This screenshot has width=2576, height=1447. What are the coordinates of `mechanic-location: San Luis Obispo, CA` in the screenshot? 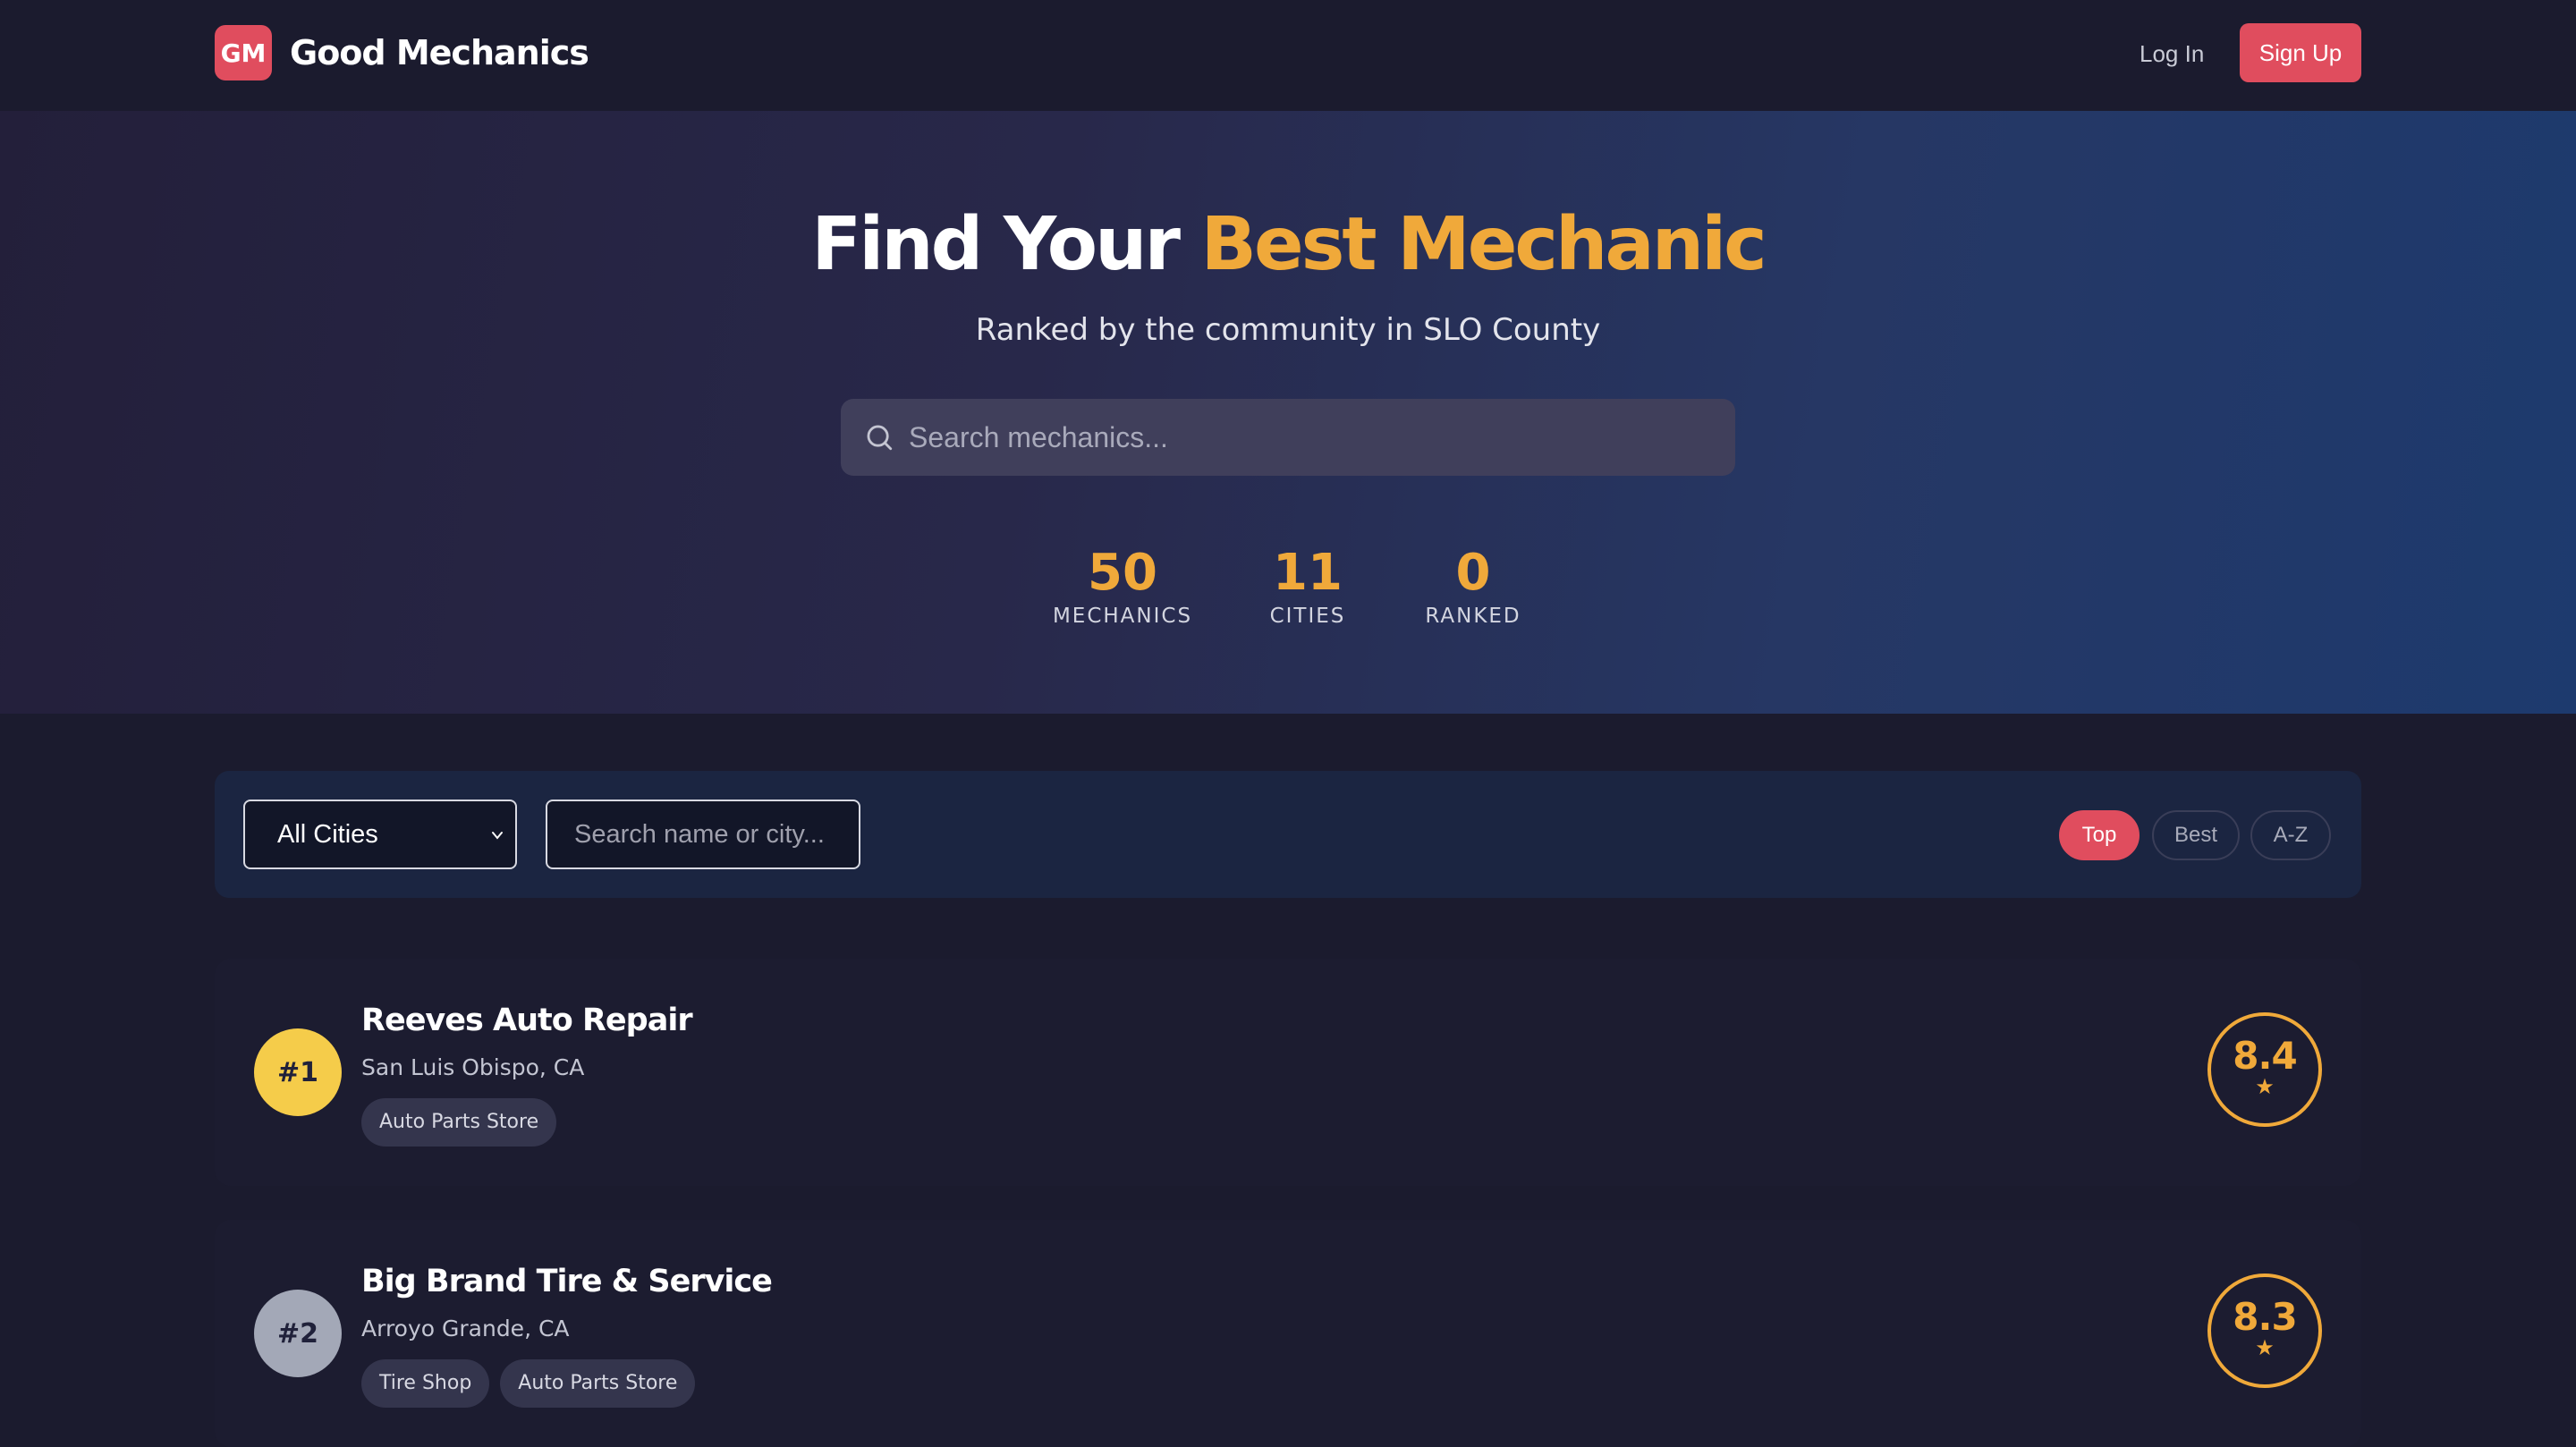 It's located at (473, 1067).